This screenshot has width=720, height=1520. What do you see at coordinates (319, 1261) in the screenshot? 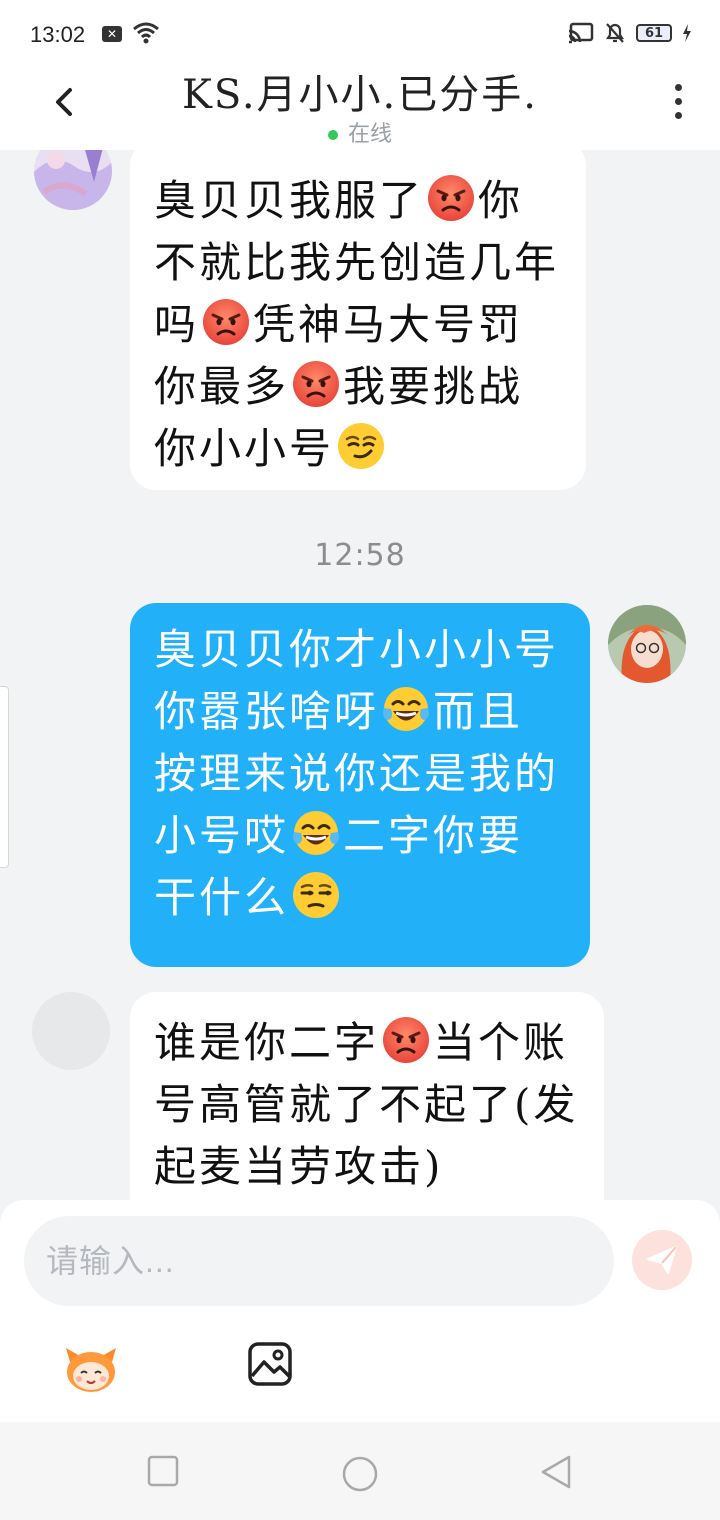
I see `message-input` at bounding box center [319, 1261].